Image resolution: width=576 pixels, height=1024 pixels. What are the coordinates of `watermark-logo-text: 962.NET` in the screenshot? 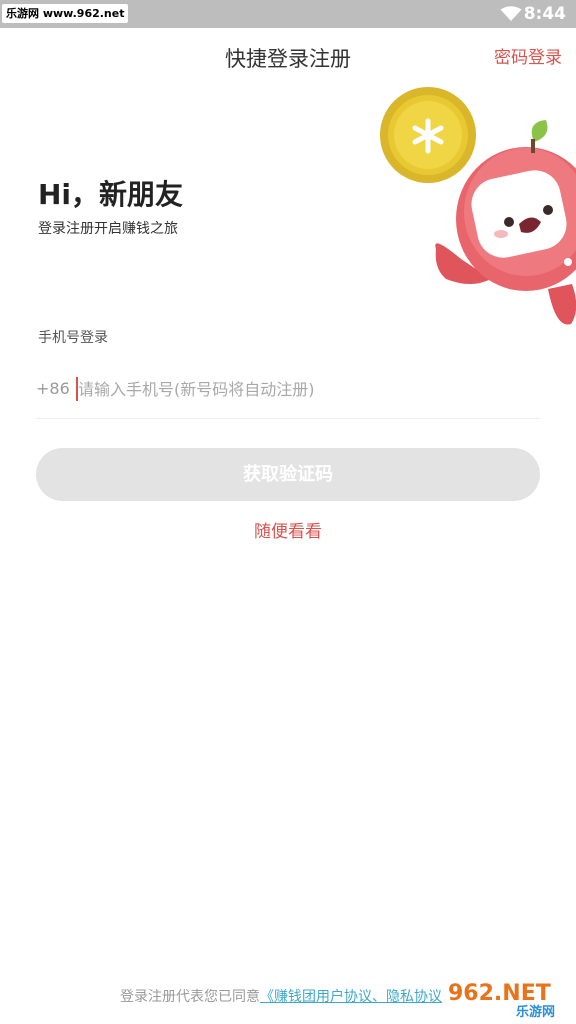 It's located at (499, 993).